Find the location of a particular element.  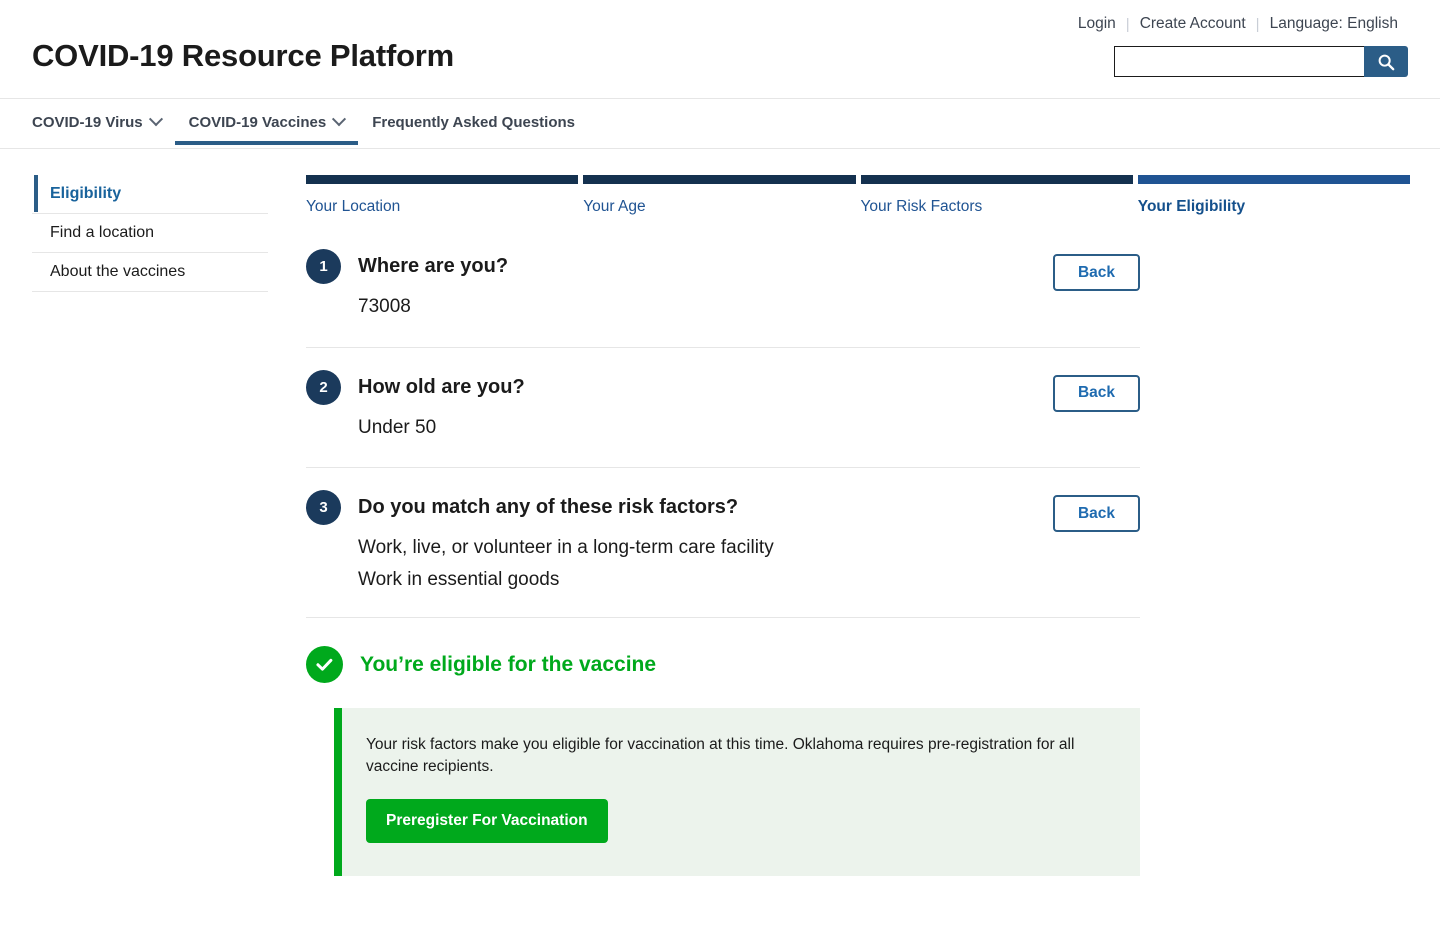

back-button-age: Back is located at coordinates (1096, 393).